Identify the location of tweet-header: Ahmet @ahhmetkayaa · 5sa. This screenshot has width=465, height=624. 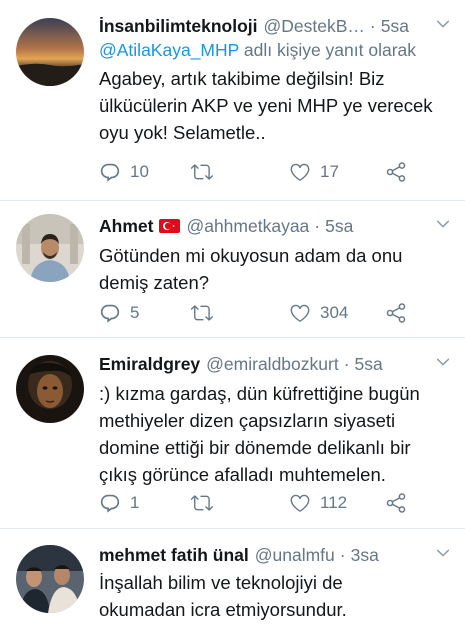
(275, 226).